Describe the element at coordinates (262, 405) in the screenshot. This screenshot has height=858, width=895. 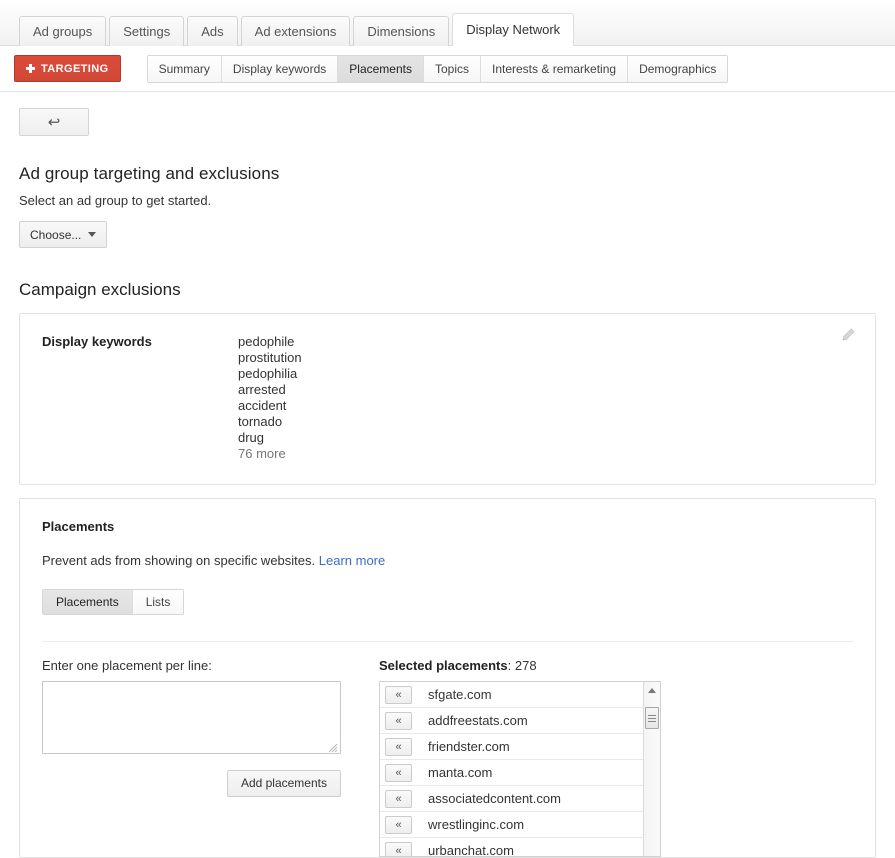
I see `keyword-item: accident` at that location.